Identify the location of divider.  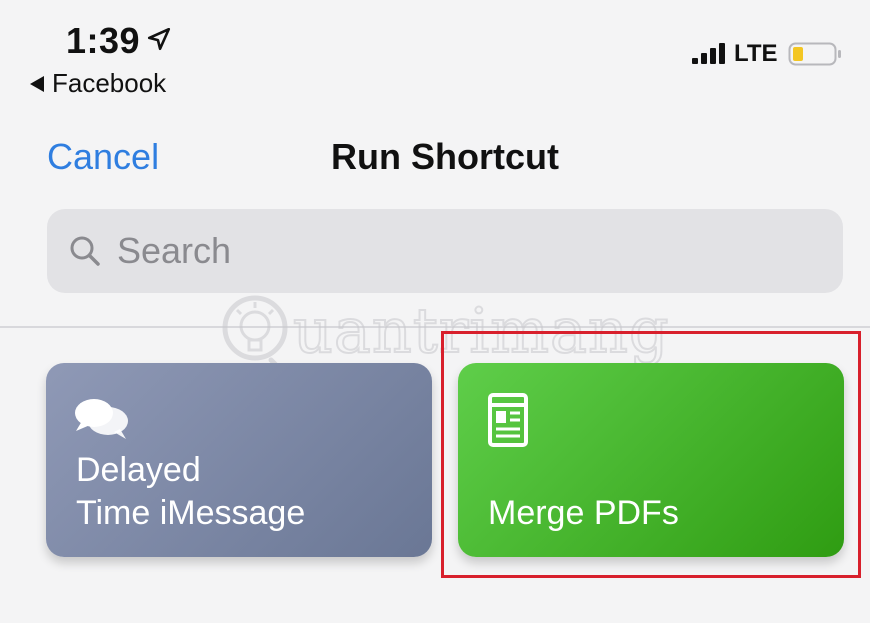
(435, 327).